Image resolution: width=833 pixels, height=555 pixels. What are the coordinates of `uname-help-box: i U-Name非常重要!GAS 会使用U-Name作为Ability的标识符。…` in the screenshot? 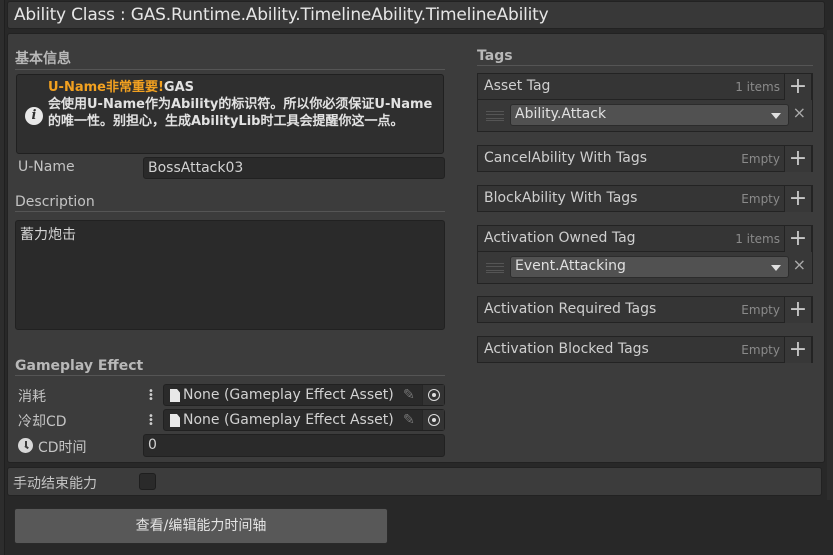 It's located at (230, 114).